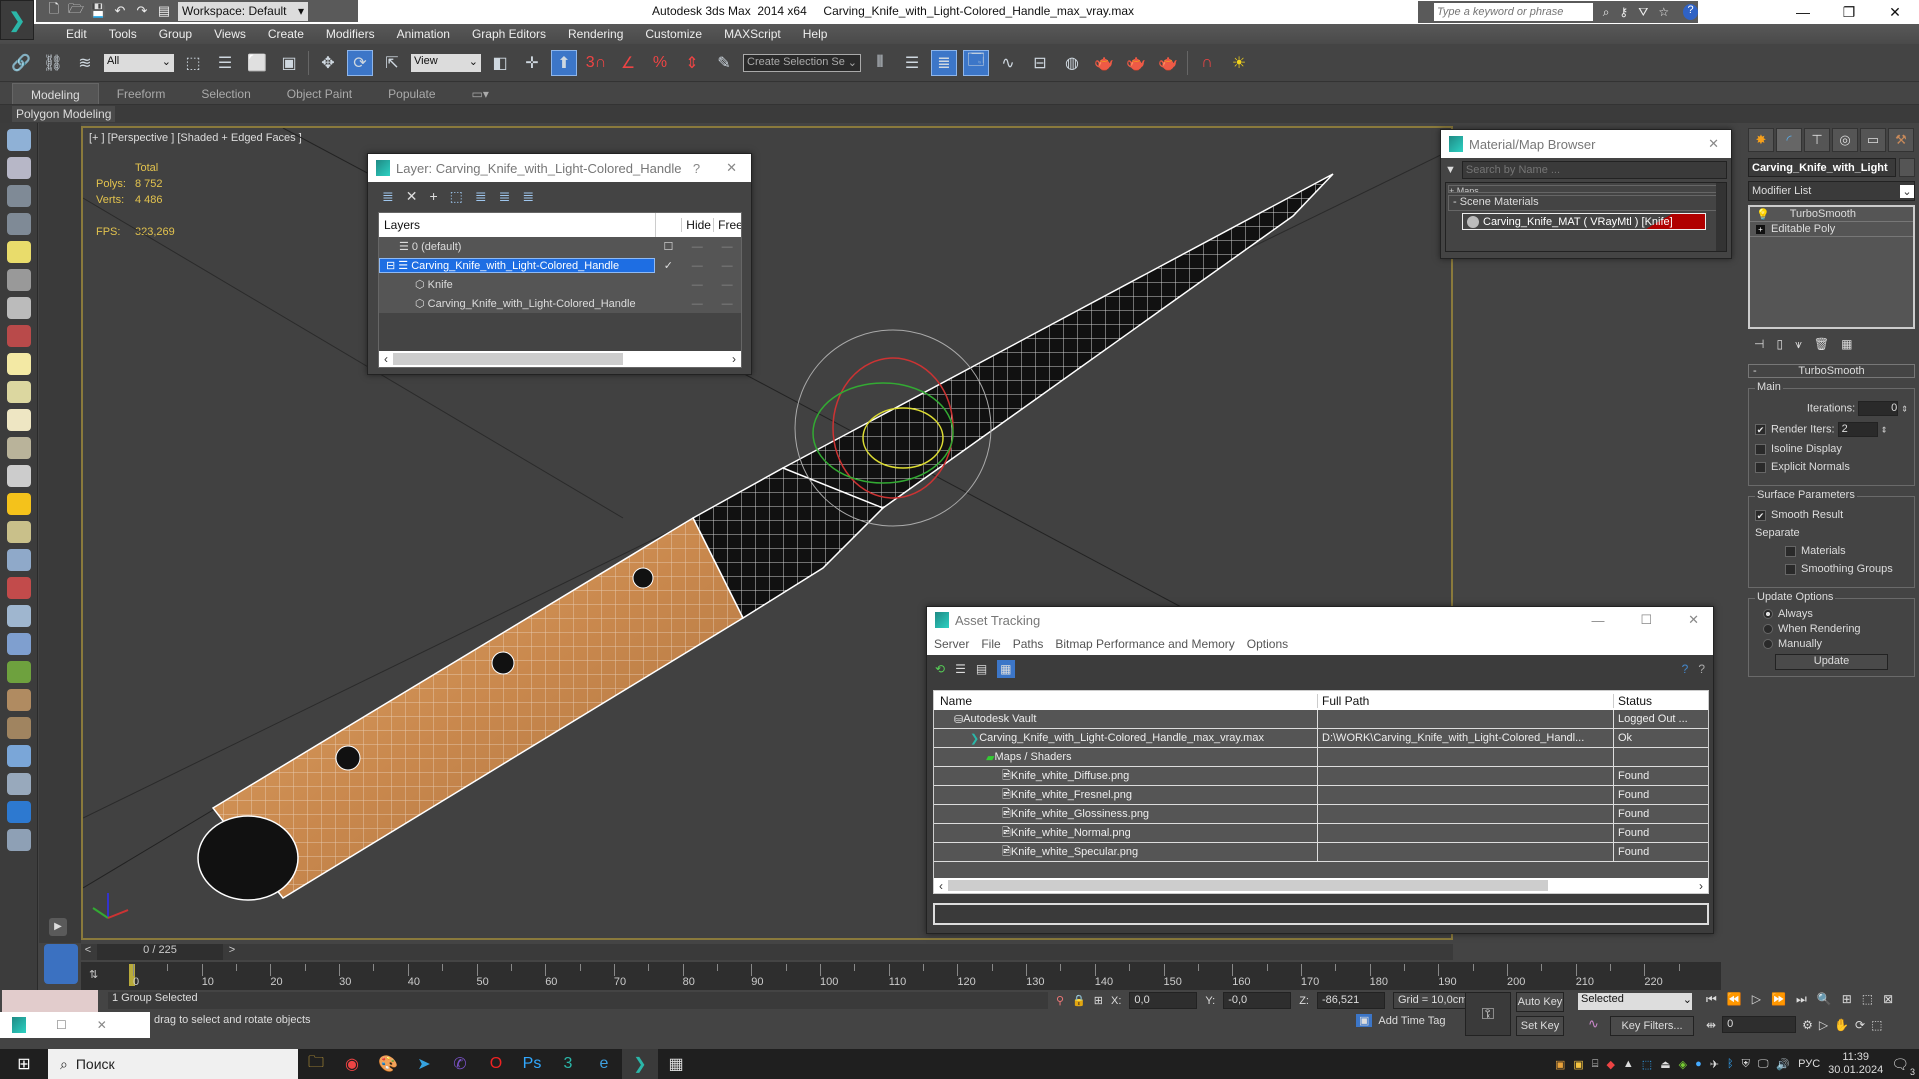 This screenshot has width=1919, height=1079. What do you see at coordinates (1466, 700) in the screenshot?
I see `col-full-path: Full Path` at bounding box center [1466, 700].